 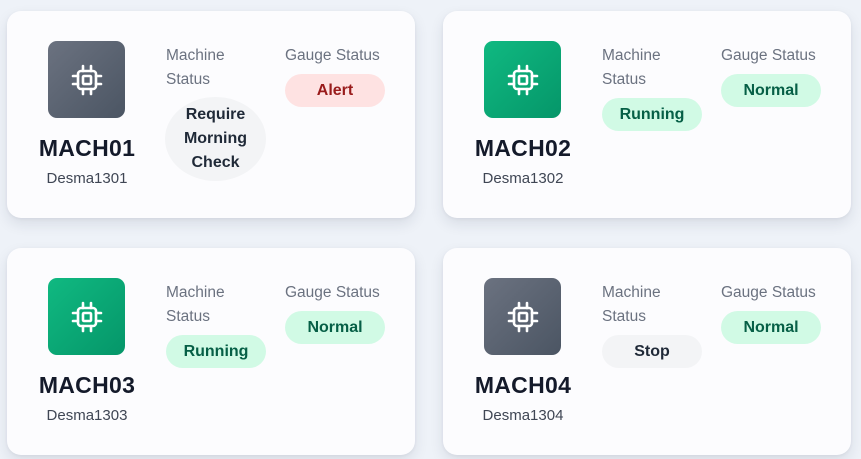 I want to click on machine-model: Desma1302, so click(x=523, y=178).